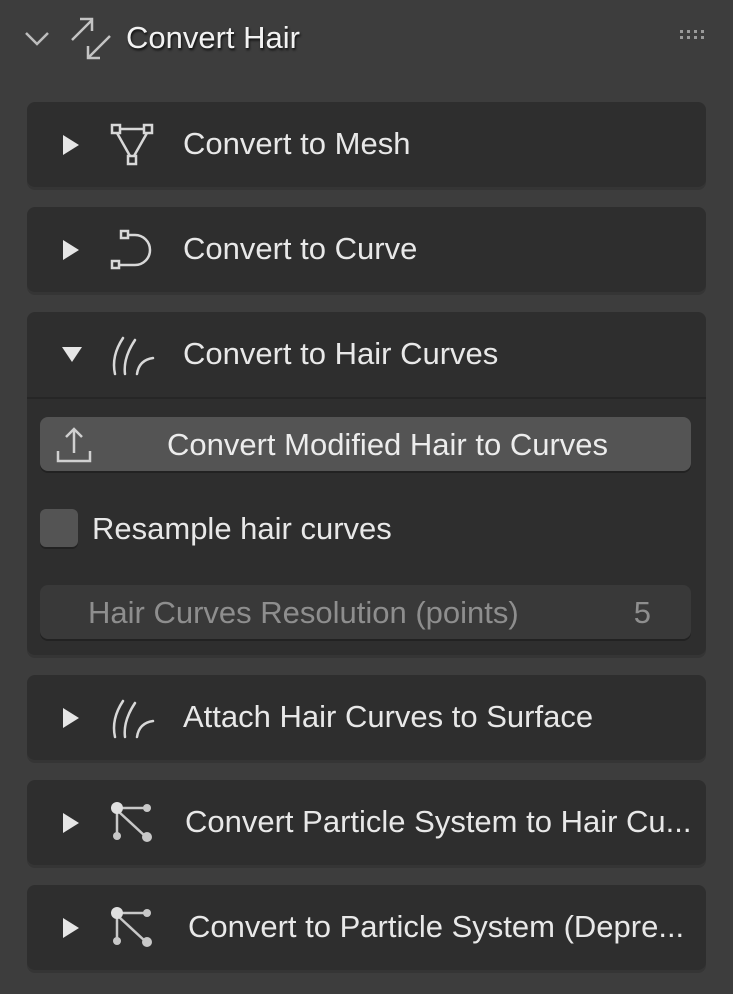  Describe the element at coordinates (72, 354) in the screenshot. I see `triangle-down-icon` at that location.